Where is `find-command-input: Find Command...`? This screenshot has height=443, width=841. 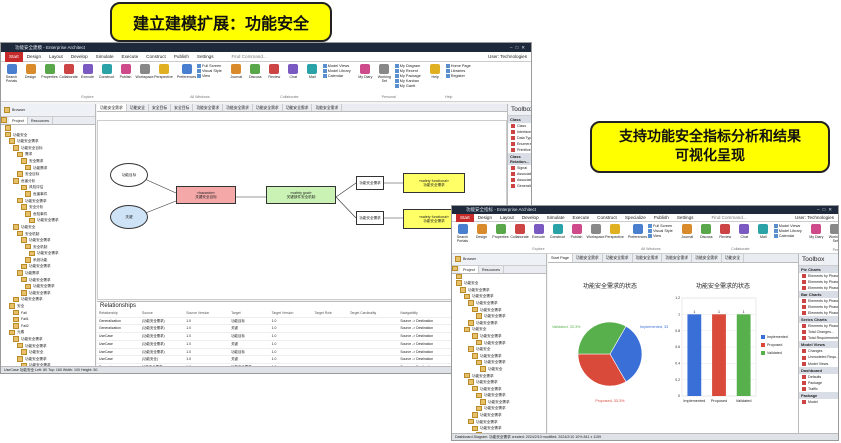 find-command-input: Find Command... is located at coordinates (728, 218).